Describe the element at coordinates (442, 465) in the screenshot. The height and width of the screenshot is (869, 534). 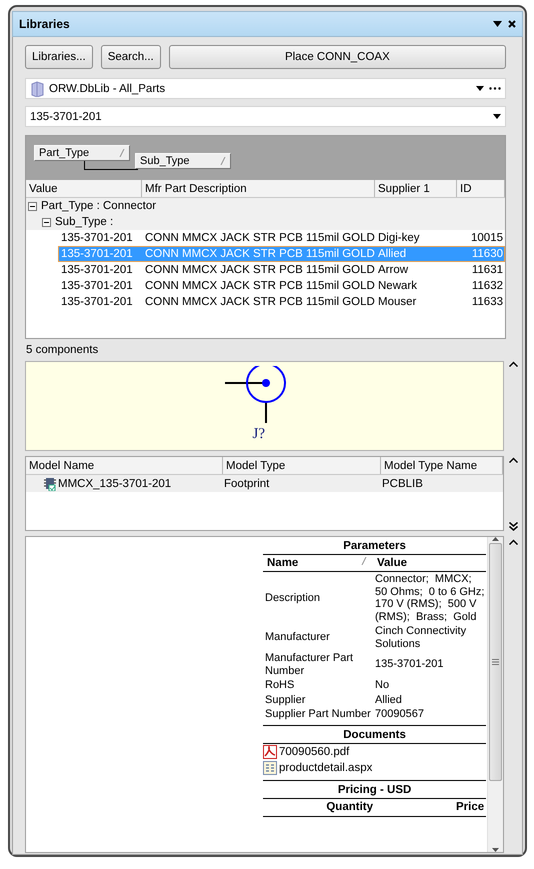
I see `column-header: Model Type Name` at that location.